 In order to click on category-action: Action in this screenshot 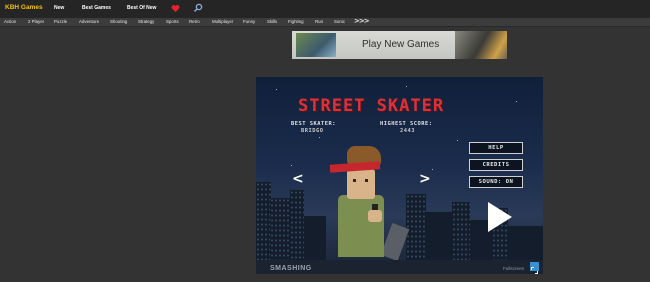, I will do `click(10, 21)`.